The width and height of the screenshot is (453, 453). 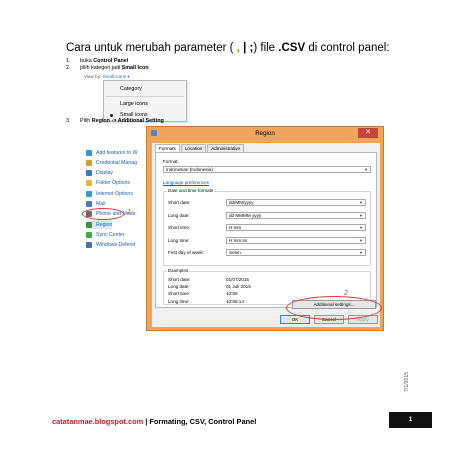 I want to click on menu-item-category: Category, so click(x=131, y=89).